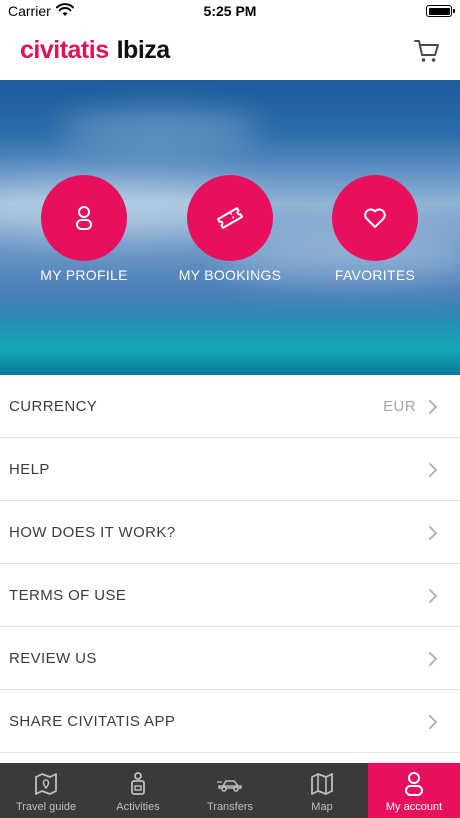  I want to click on ticket-icon, so click(230, 218).